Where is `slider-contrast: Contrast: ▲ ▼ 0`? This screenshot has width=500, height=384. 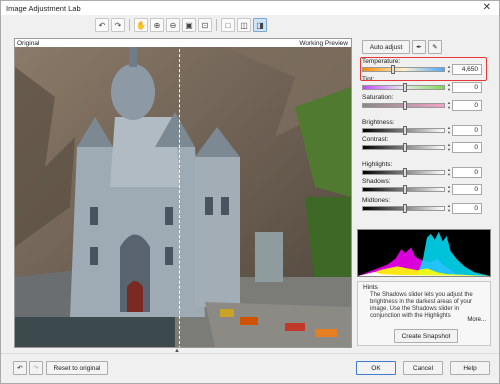 slider-contrast: Contrast: ▲ ▼ 0 is located at coordinates (424, 145).